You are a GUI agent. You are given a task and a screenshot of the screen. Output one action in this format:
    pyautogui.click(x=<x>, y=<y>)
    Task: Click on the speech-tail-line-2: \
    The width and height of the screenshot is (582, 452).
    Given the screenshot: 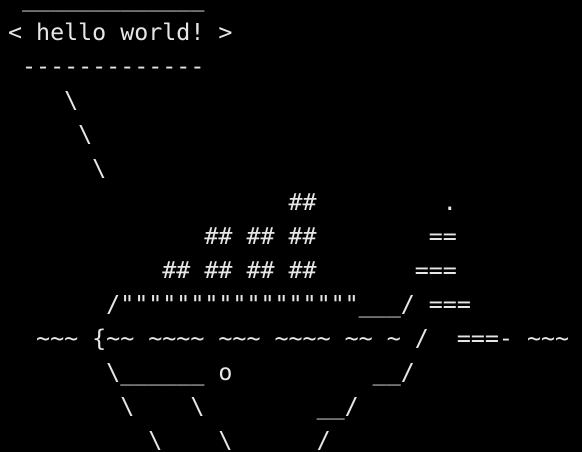 What is the action you would take?
    pyautogui.click(x=50, y=134)
    